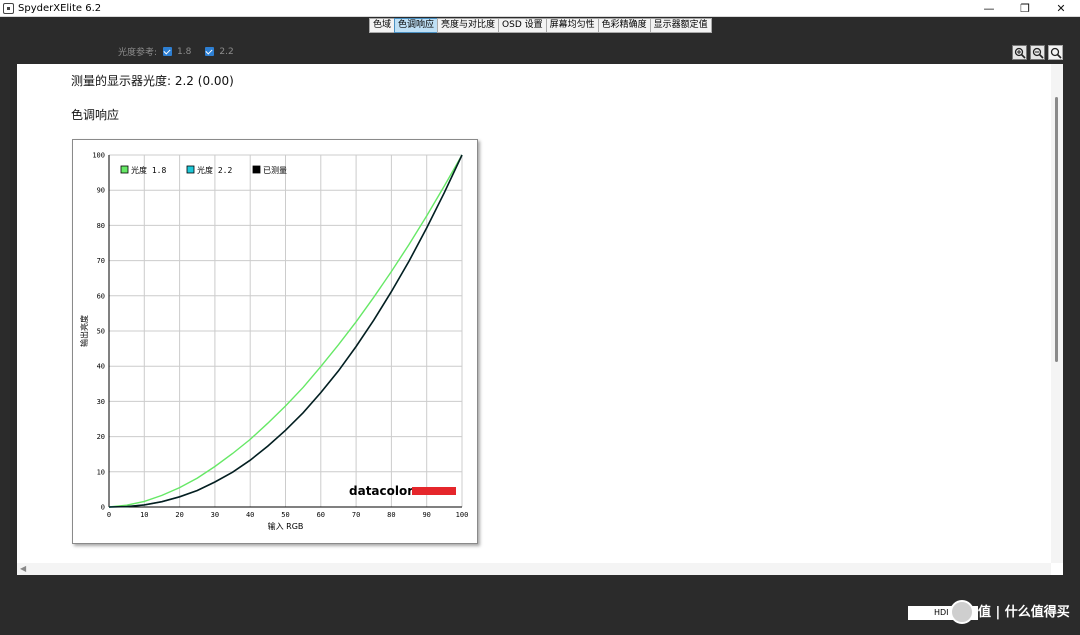 Image resolution: width=1080 pixels, height=635 pixels. Describe the element at coordinates (210, 51) in the screenshot. I see `gamma-22-checkbox` at that location.